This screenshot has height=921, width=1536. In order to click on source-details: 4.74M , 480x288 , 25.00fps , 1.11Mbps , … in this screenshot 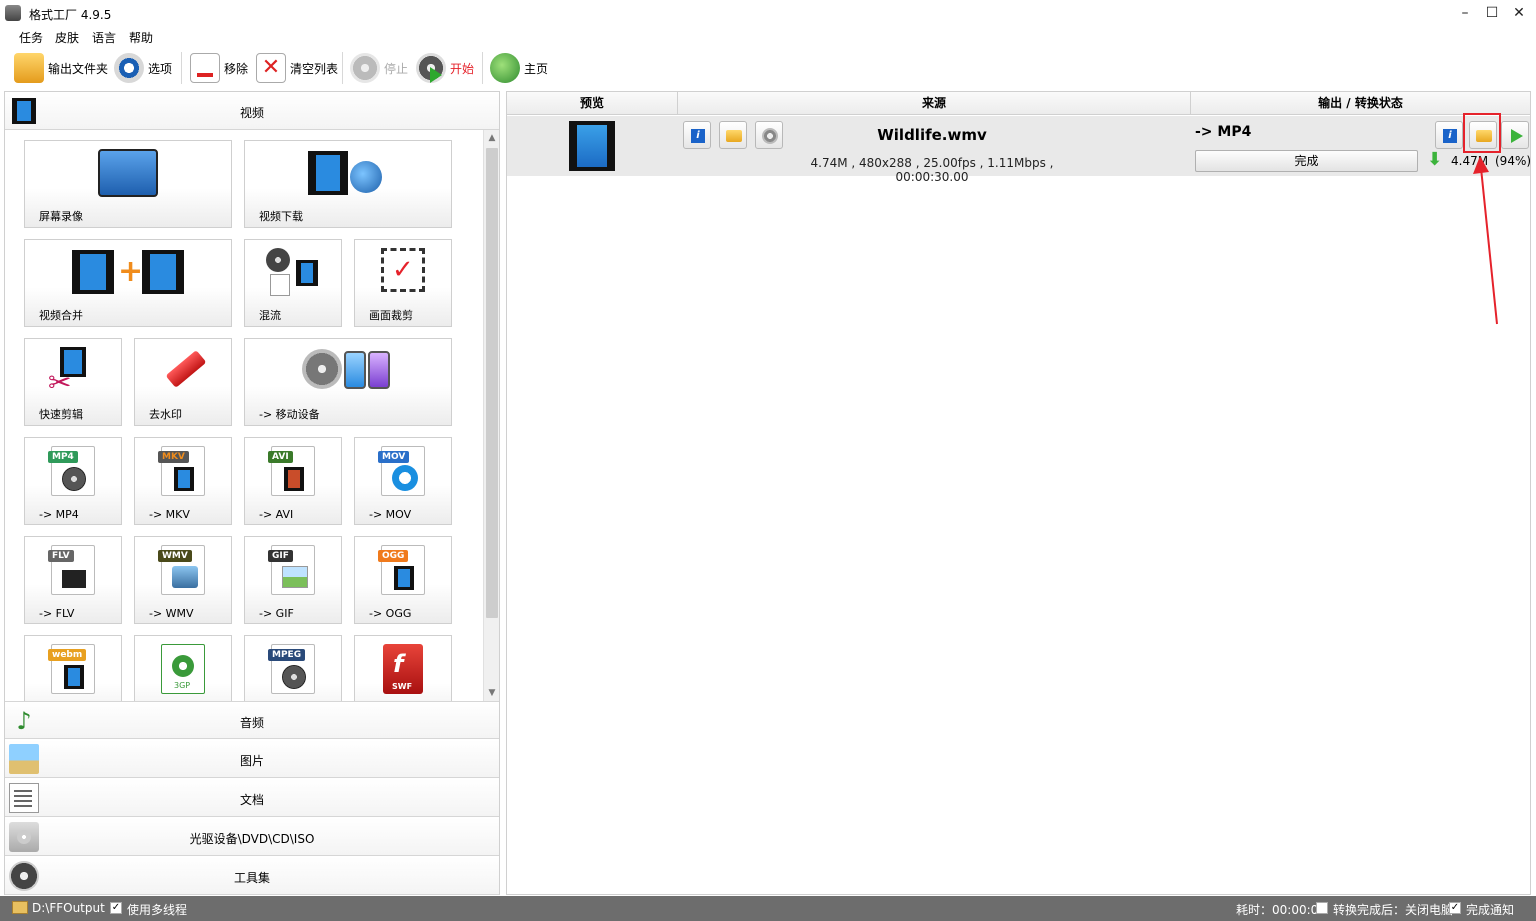, I will do `click(932, 170)`.